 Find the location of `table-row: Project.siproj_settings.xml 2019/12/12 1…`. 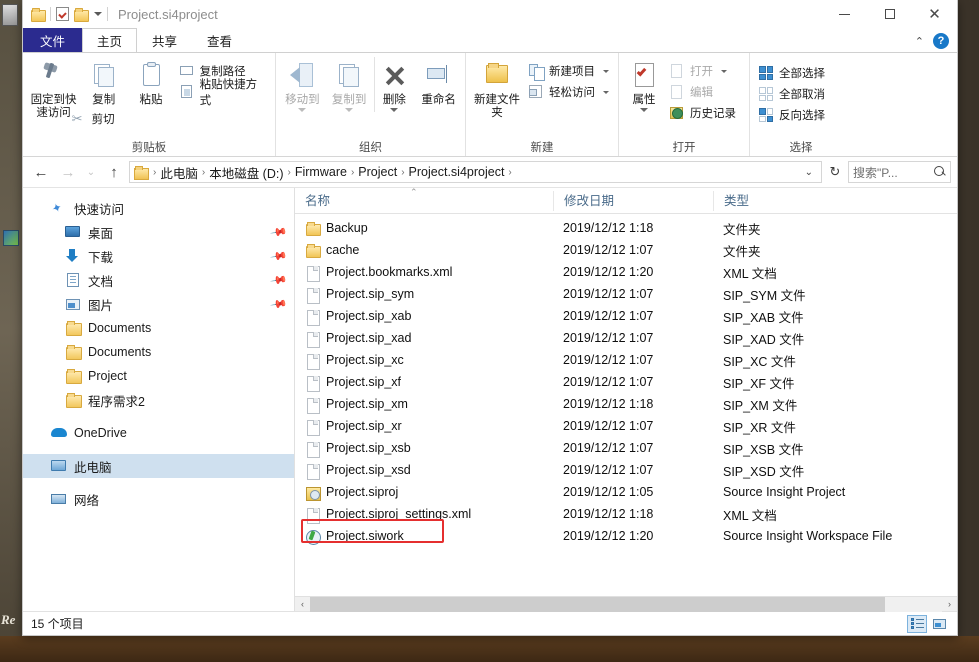

table-row: Project.siproj_settings.xml 2019/12/12 1… is located at coordinates (626, 514).